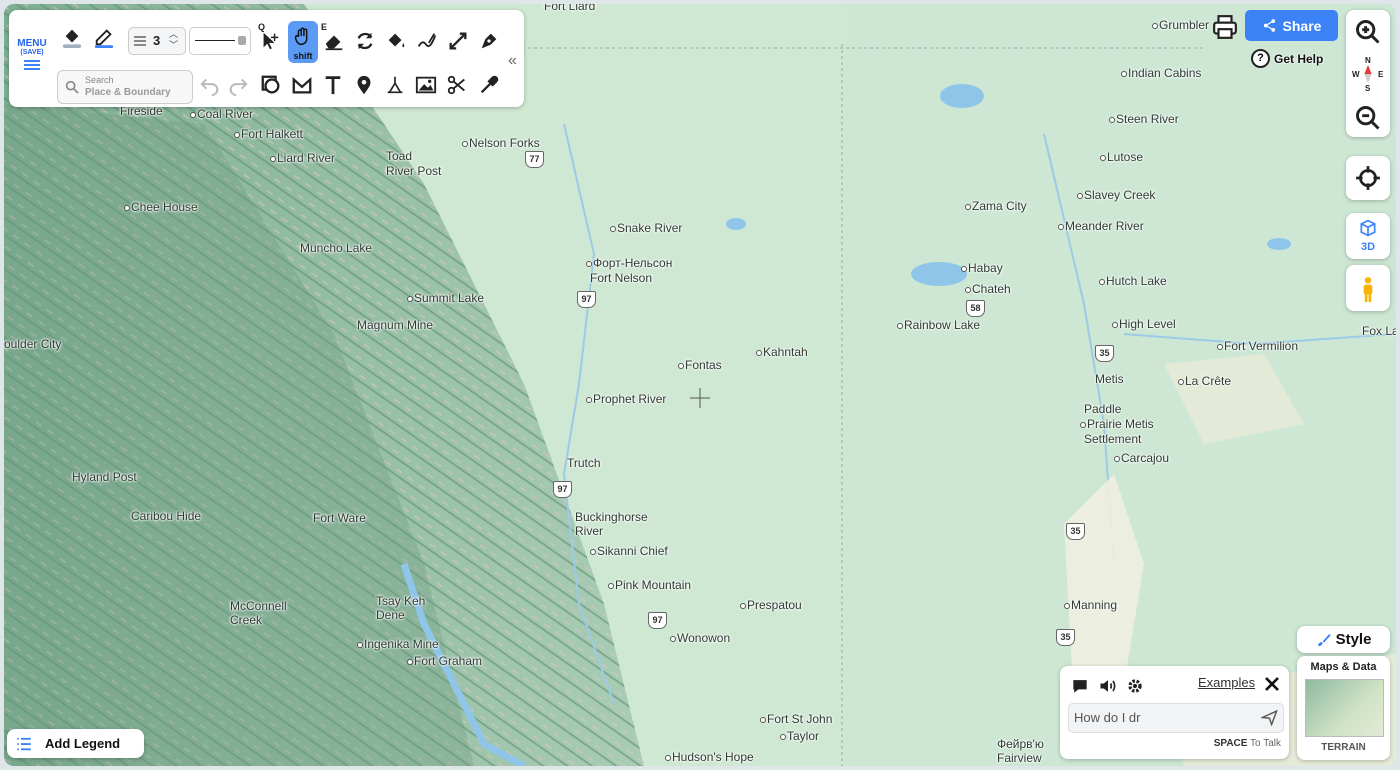 The image size is (1400, 770). What do you see at coordinates (1353, 639) in the screenshot?
I see `style-label: Style` at bounding box center [1353, 639].